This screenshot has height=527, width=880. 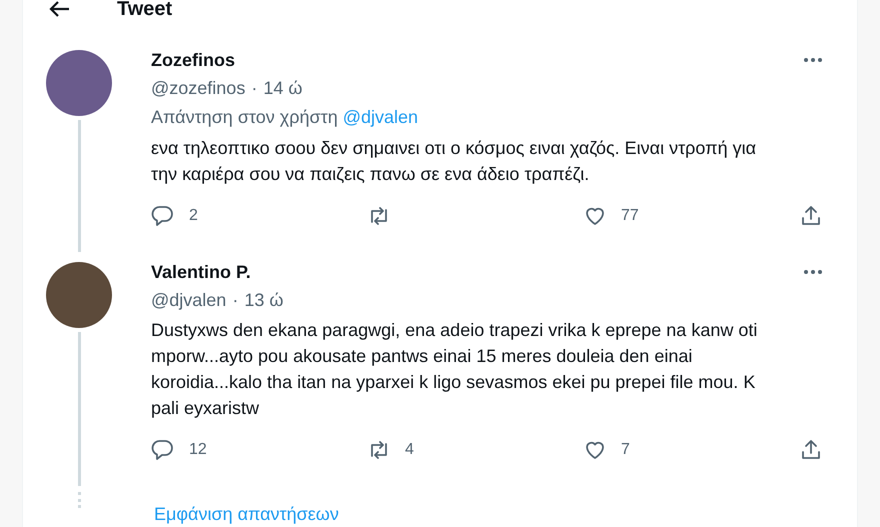 What do you see at coordinates (454, 161) in the screenshot?
I see `tweet-text: ενα τηλεοπτικο σοου δεν σημαινει οτι ο κόσμος ειναι χαζός. Ειναι ντροπή για την καριέρα σου να παιζεις πανω σε ενα άδειο τραπέζι.` at bounding box center [454, 161].